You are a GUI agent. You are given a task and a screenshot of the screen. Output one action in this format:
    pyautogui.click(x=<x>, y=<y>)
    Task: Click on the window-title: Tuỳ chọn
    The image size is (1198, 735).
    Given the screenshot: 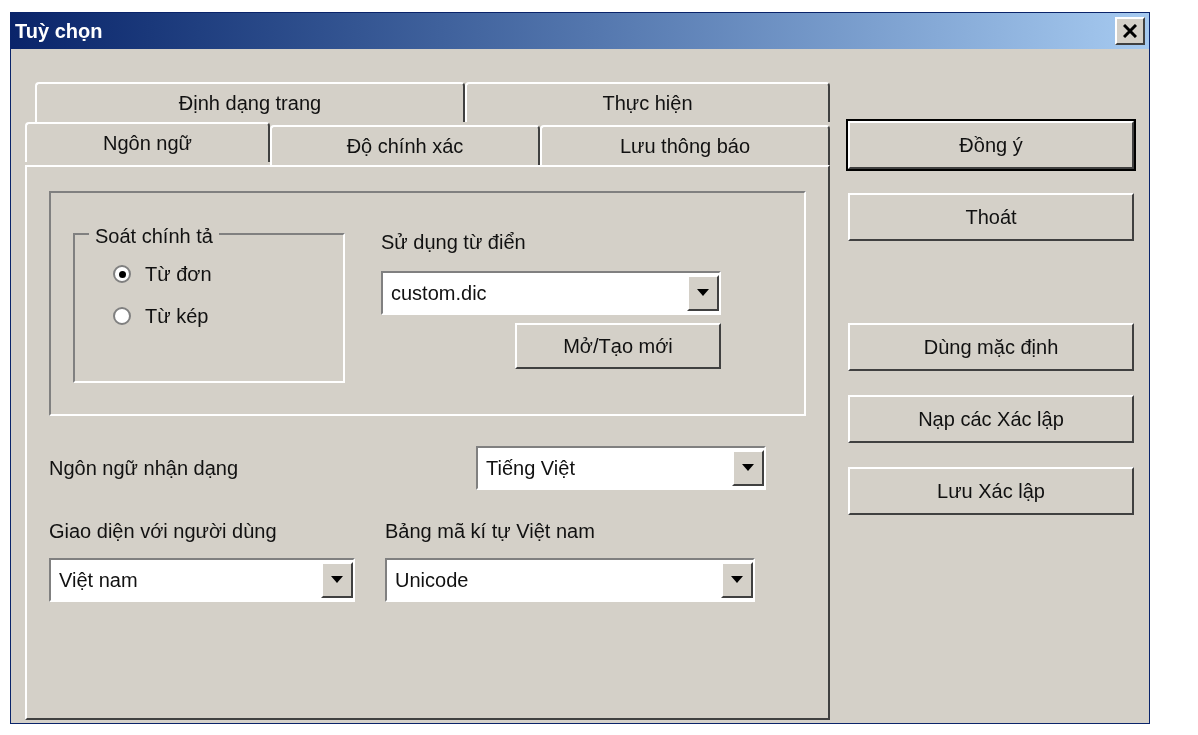 What is the action you would take?
    pyautogui.click(x=59, y=31)
    